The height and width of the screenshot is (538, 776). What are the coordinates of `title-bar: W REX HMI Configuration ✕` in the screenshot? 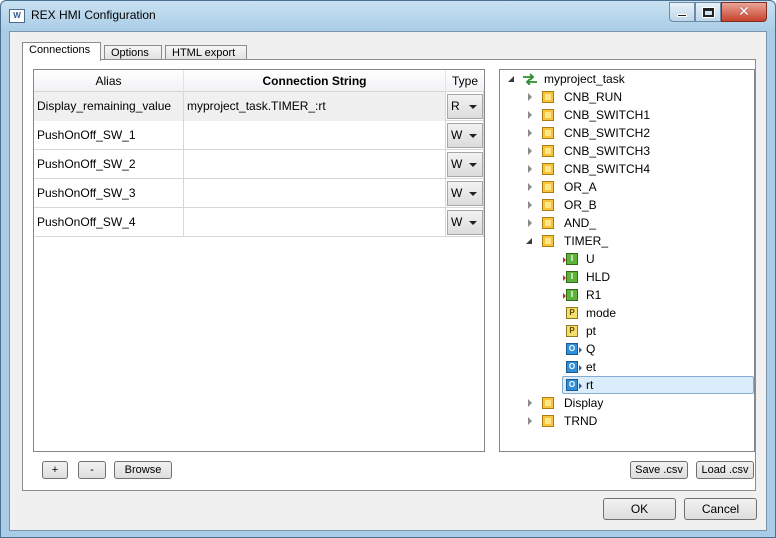 It's located at (388, 16).